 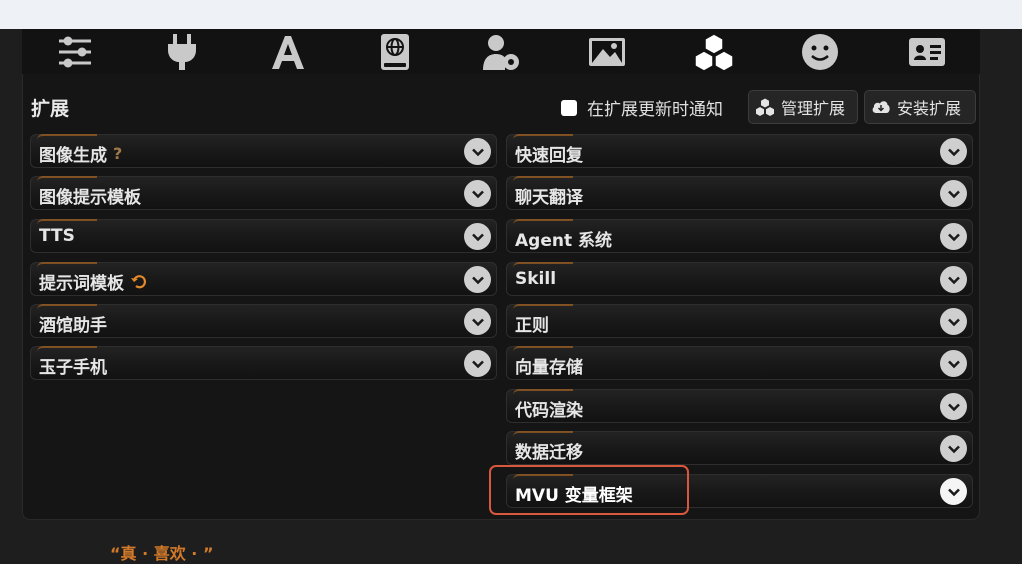 What do you see at coordinates (564, 241) in the screenshot?
I see `drawer-label: Agent 系统` at bounding box center [564, 241].